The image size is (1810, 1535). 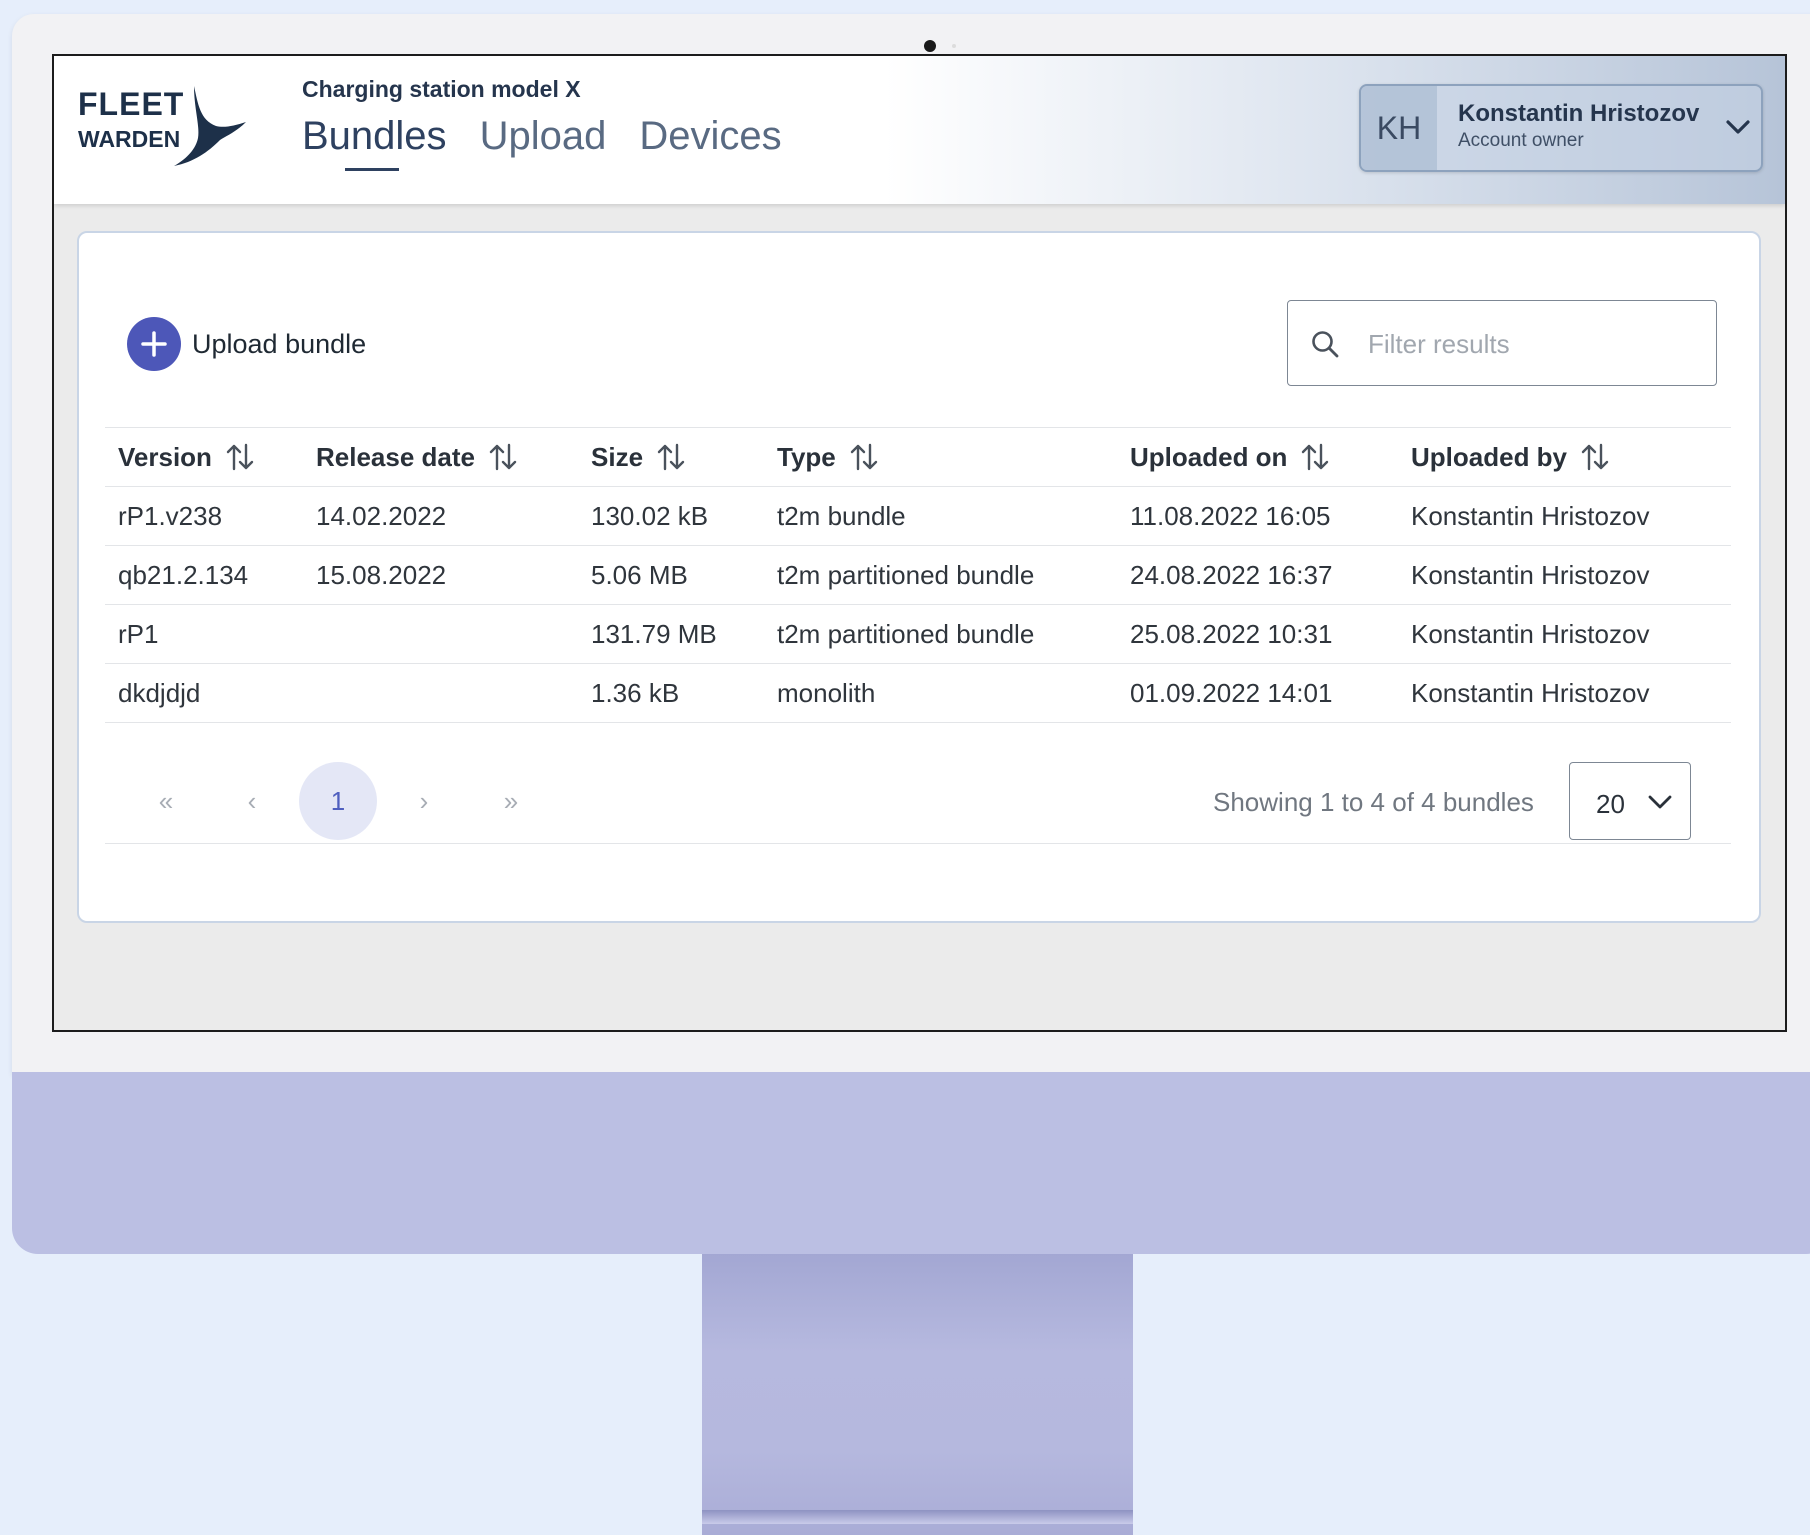 I want to click on tab-devices: Devices, so click(x=710, y=136).